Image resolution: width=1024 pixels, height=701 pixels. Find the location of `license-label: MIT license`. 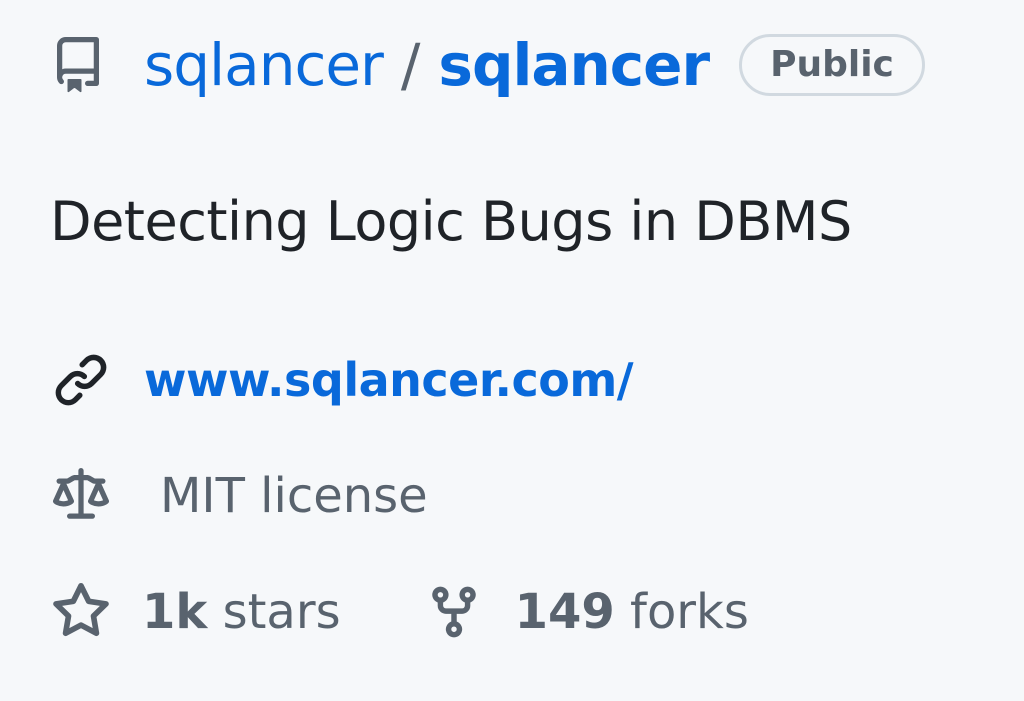

license-label: MIT license is located at coordinates (294, 496).